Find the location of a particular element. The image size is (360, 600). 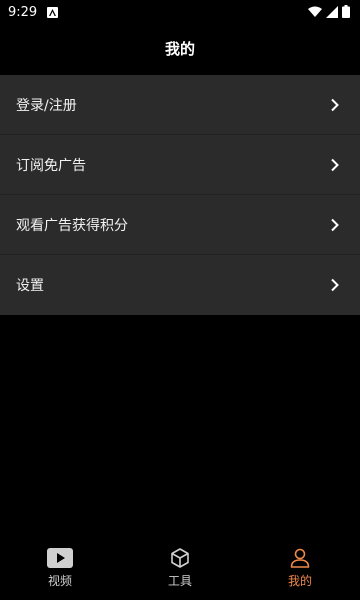

status-bar: 9:29 is located at coordinates (180, 12).